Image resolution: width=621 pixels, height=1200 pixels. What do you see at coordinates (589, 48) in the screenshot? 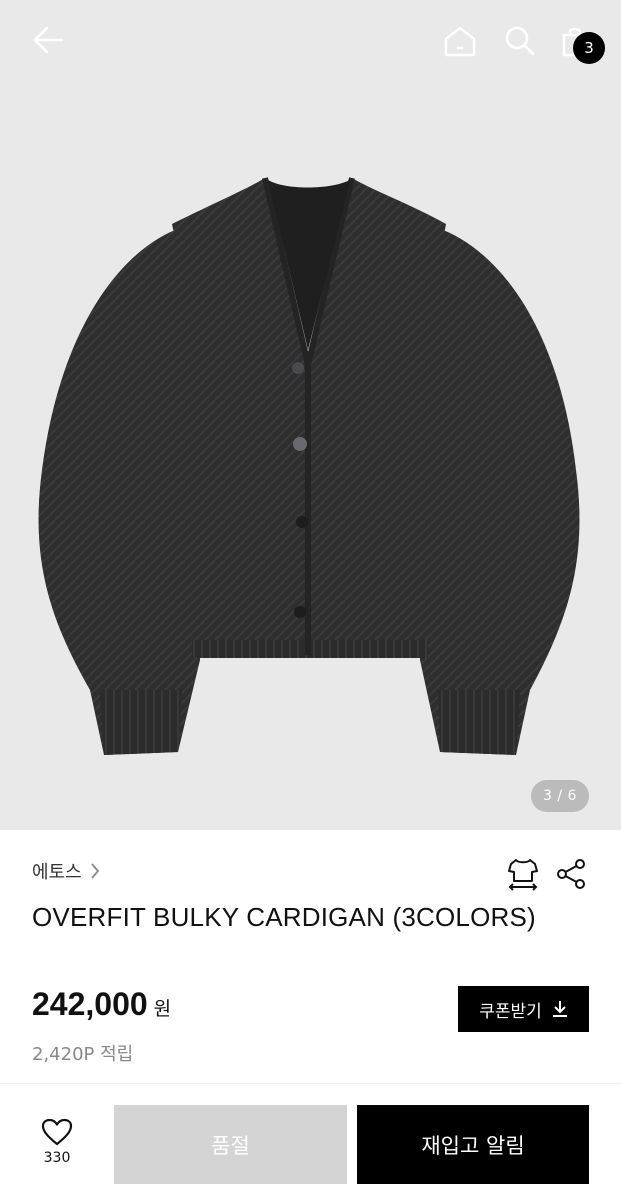
I see `cart-count-badge: 3` at bounding box center [589, 48].